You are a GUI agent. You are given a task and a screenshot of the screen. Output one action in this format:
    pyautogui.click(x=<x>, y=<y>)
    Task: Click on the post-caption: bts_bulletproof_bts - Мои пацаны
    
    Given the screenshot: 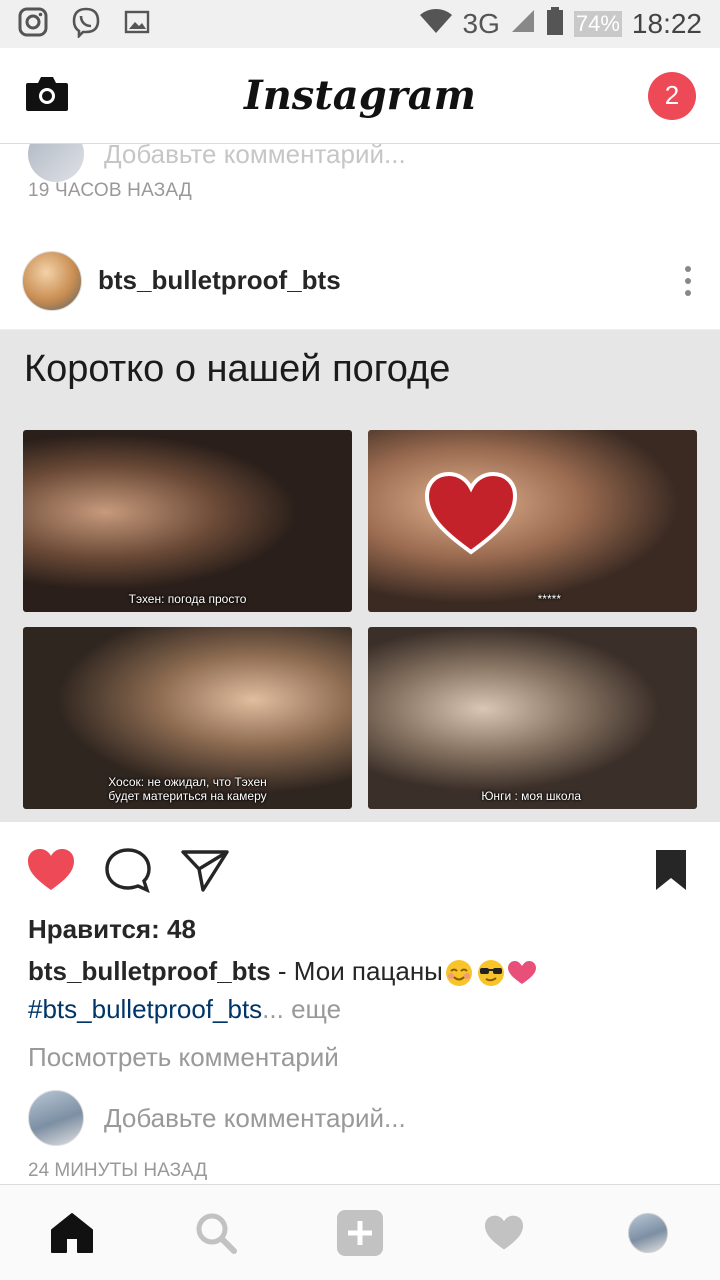 What is the action you would take?
    pyautogui.click(x=282, y=971)
    